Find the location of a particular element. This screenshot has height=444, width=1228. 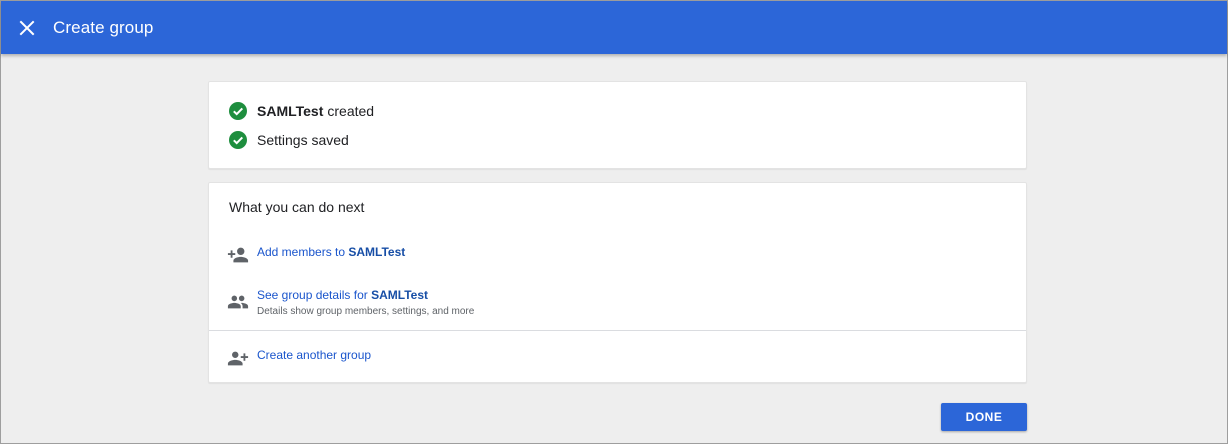

status-card: SAMLTest created Settings saved is located at coordinates (617, 125).